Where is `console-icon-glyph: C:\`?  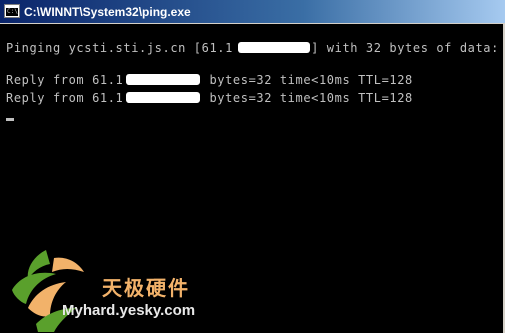
console-icon-glyph: C:\ is located at coordinates (12, 12).